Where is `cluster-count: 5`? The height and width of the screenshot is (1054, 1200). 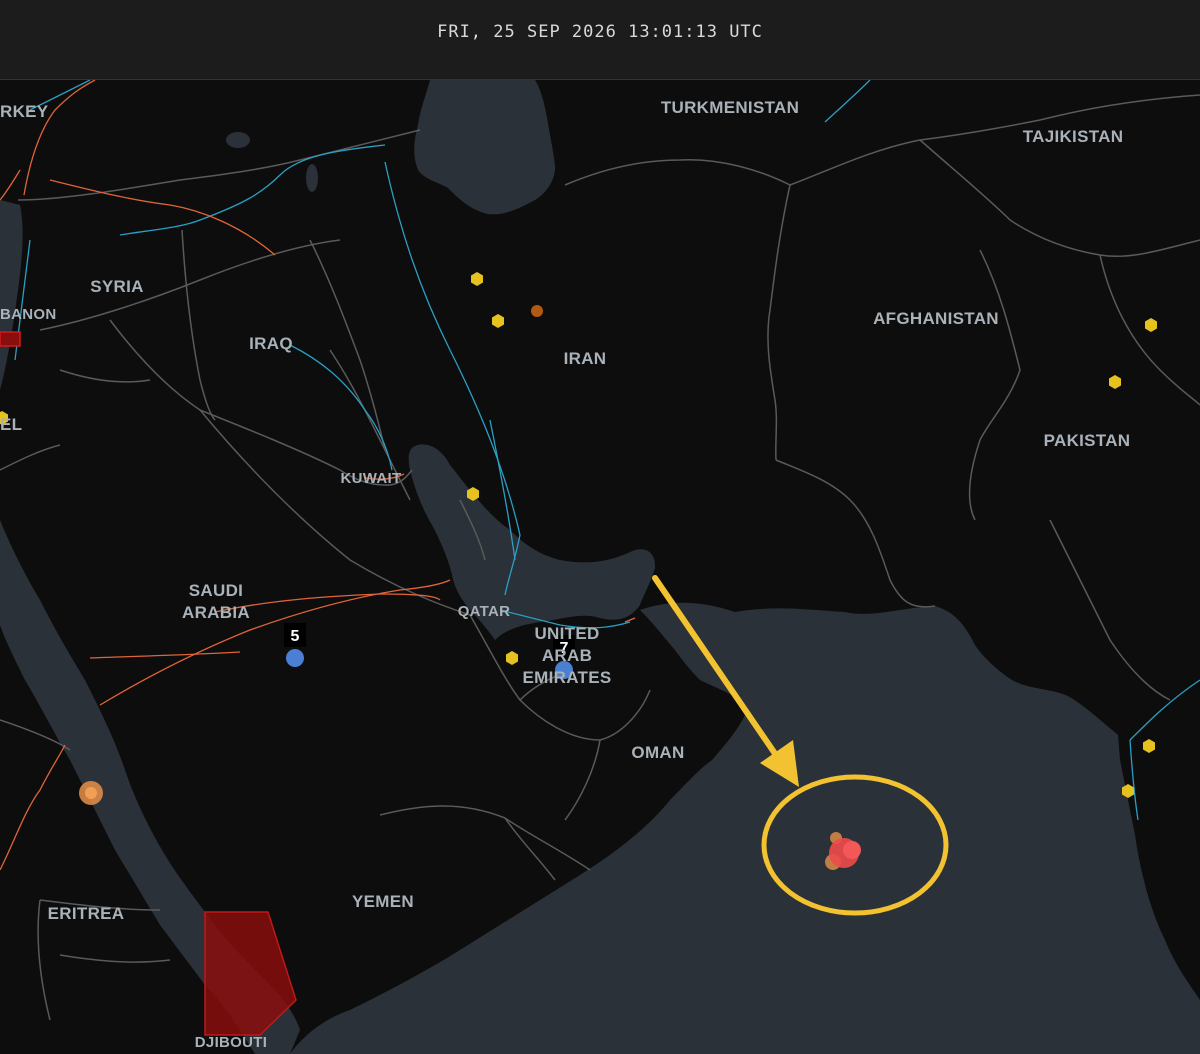
cluster-count: 5 is located at coordinates (295, 636).